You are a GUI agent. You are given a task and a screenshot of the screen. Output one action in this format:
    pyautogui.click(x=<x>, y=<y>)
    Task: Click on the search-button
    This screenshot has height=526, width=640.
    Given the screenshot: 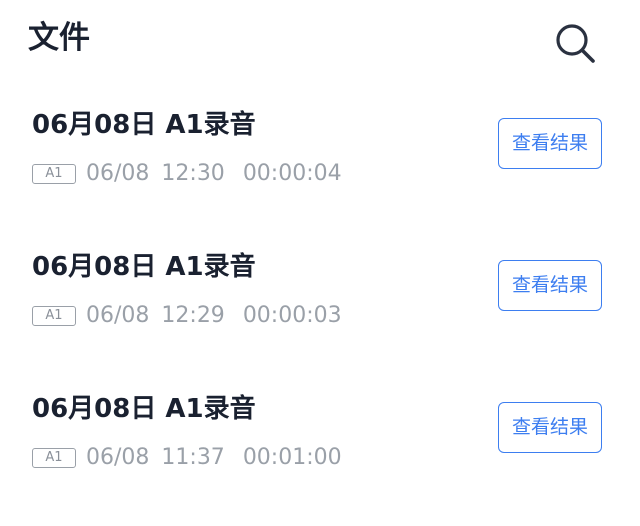 What is the action you would take?
    pyautogui.click(x=575, y=43)
    